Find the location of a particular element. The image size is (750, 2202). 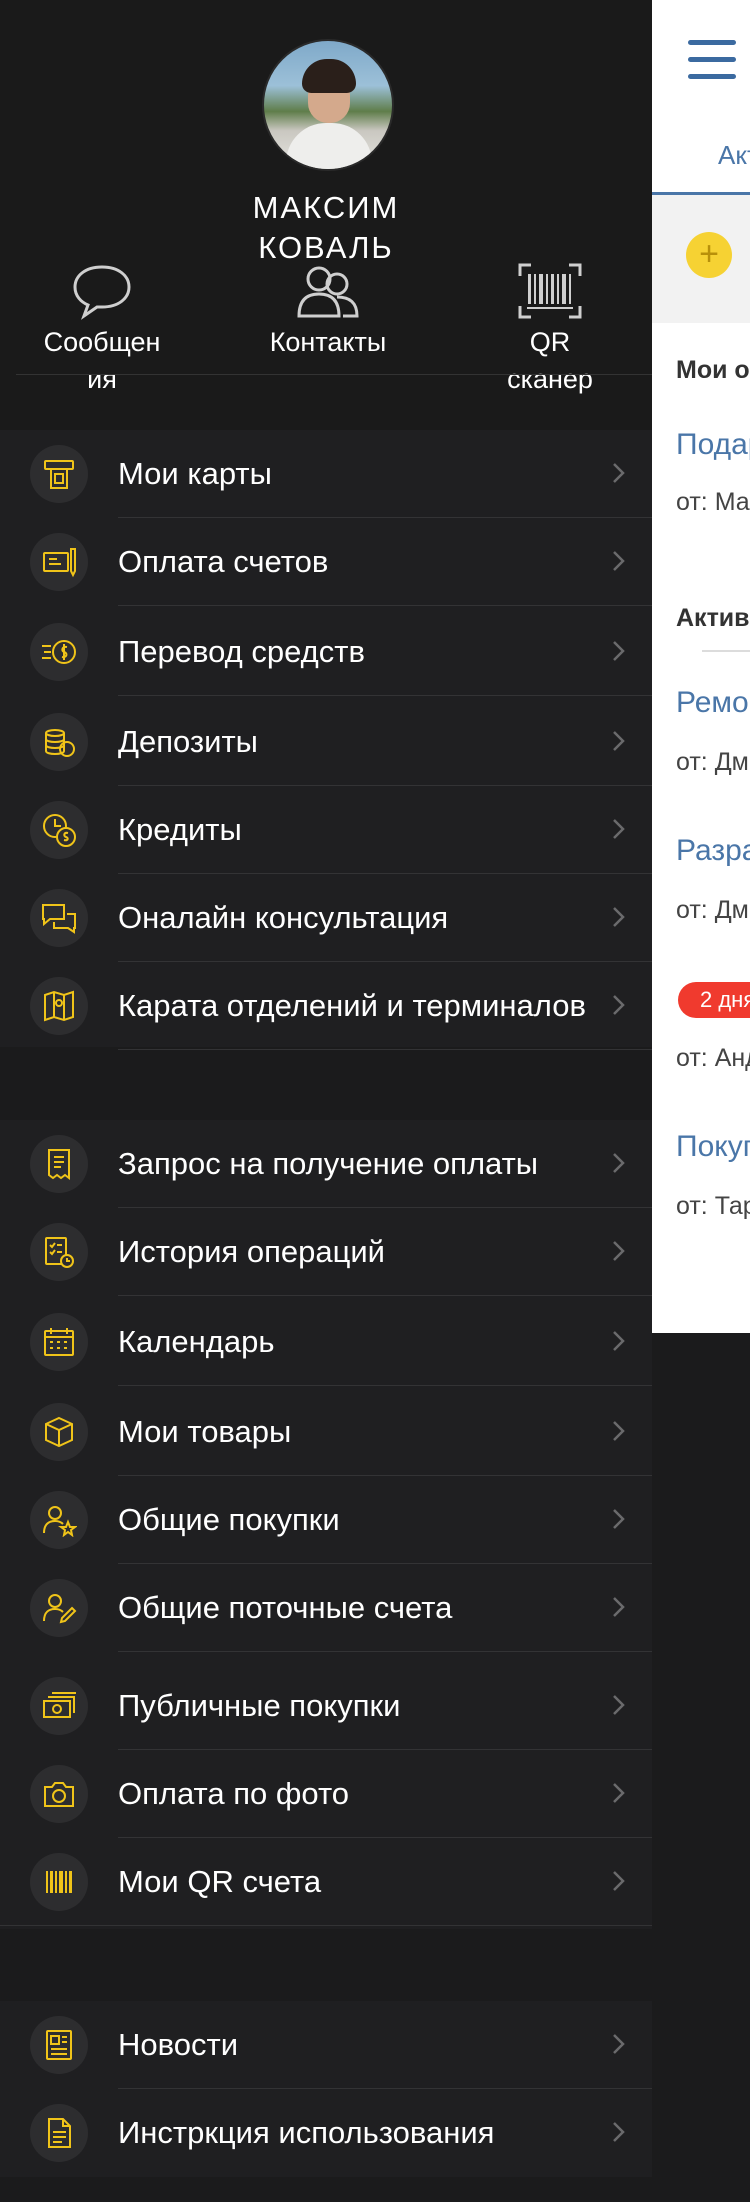

menu-label: Мои товары is located at coordinates (205, 1431).